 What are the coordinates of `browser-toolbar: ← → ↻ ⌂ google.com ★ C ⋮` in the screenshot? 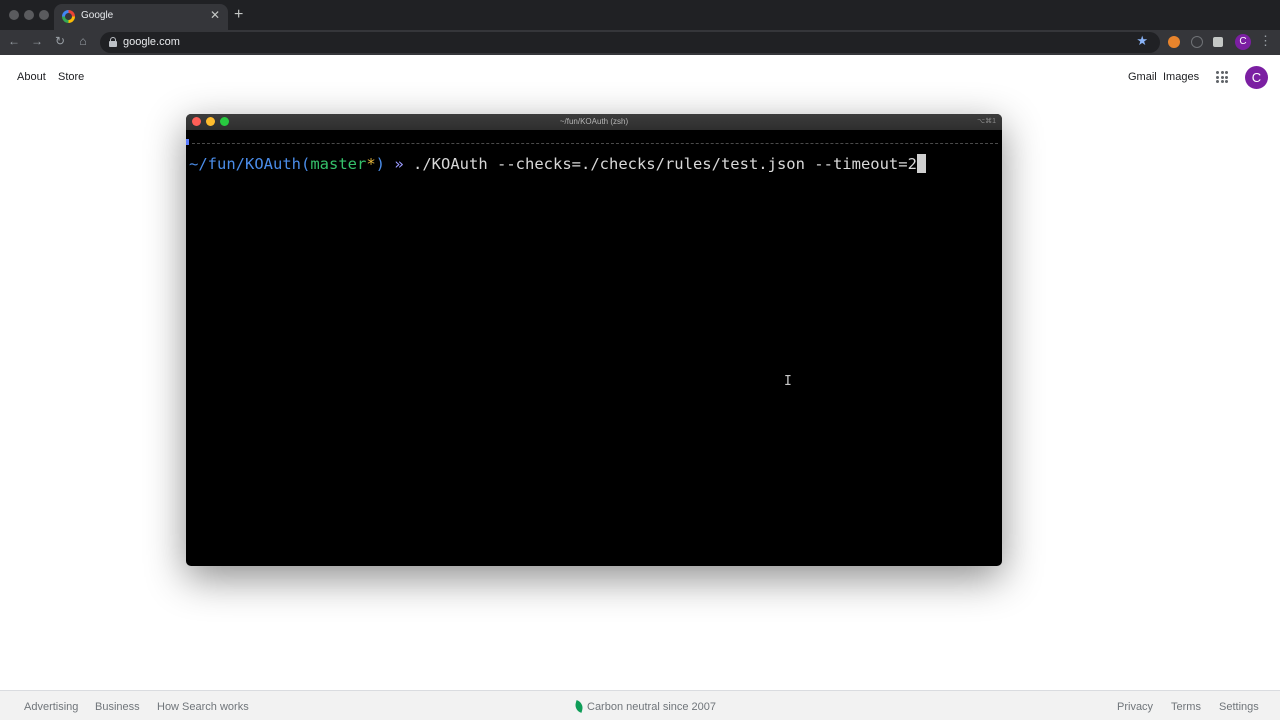 It's located at (640, 42).